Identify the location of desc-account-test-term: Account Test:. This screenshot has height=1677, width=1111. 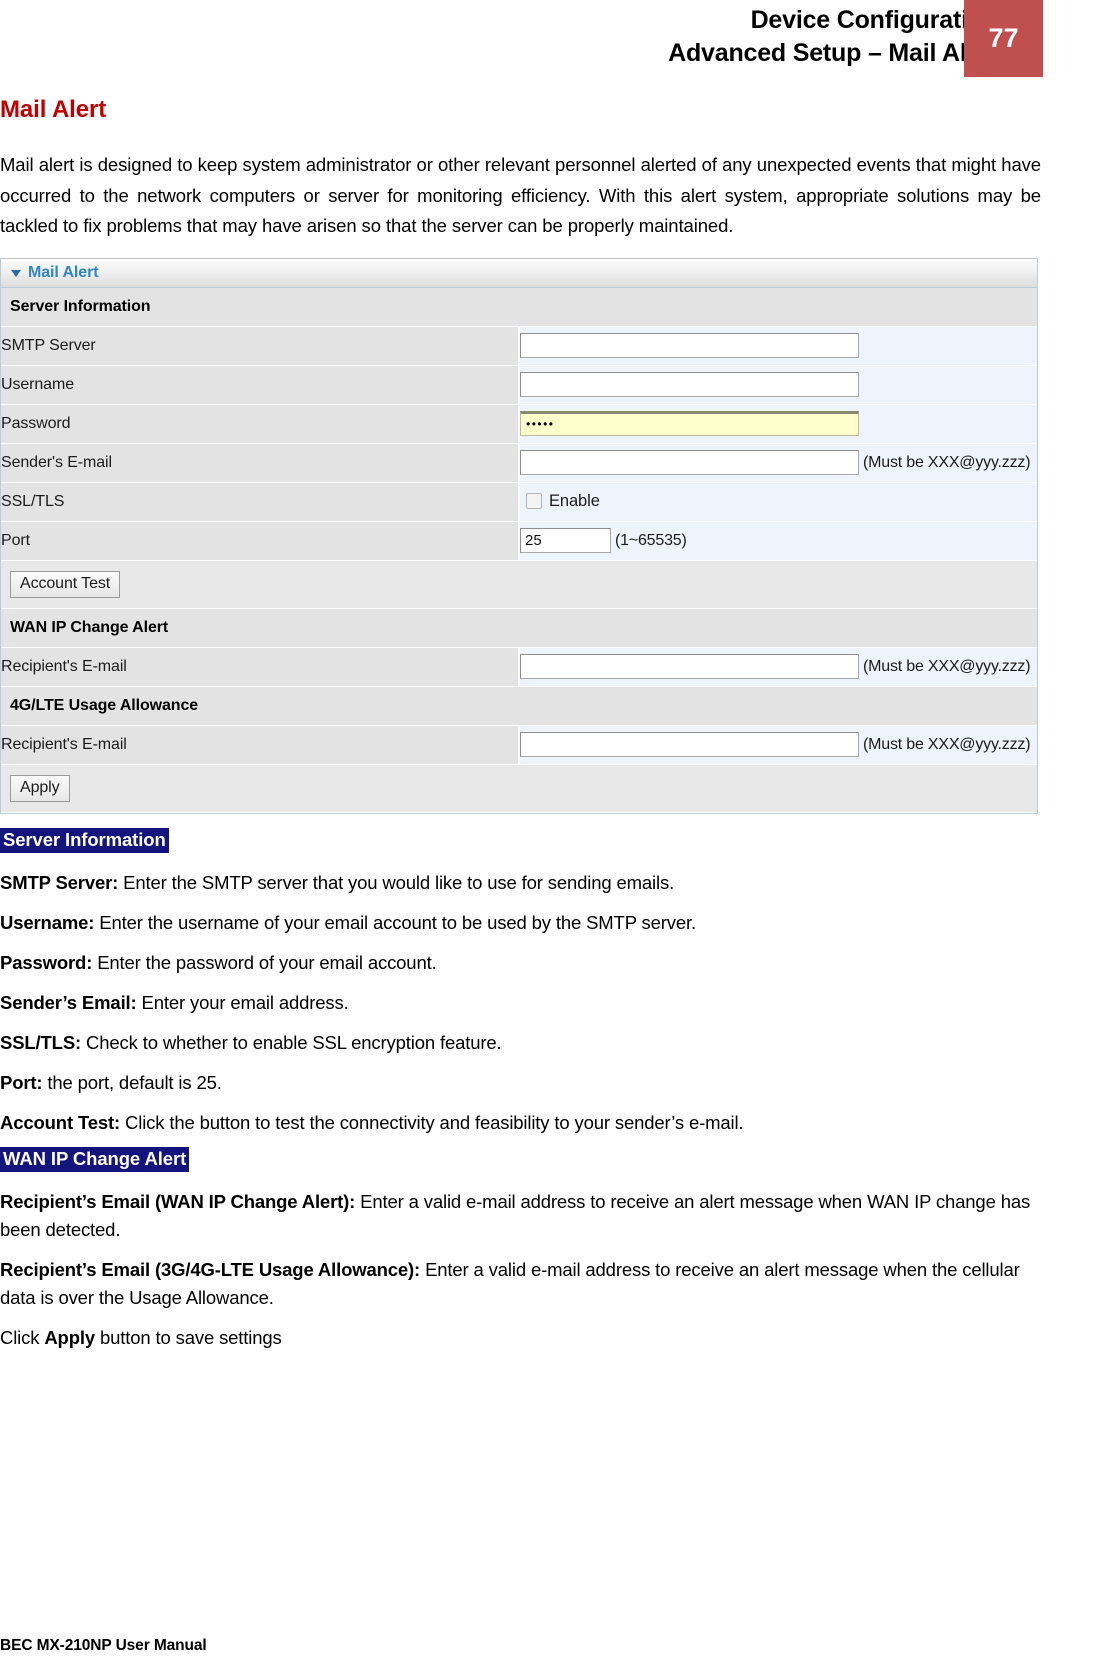
(60, 1122).